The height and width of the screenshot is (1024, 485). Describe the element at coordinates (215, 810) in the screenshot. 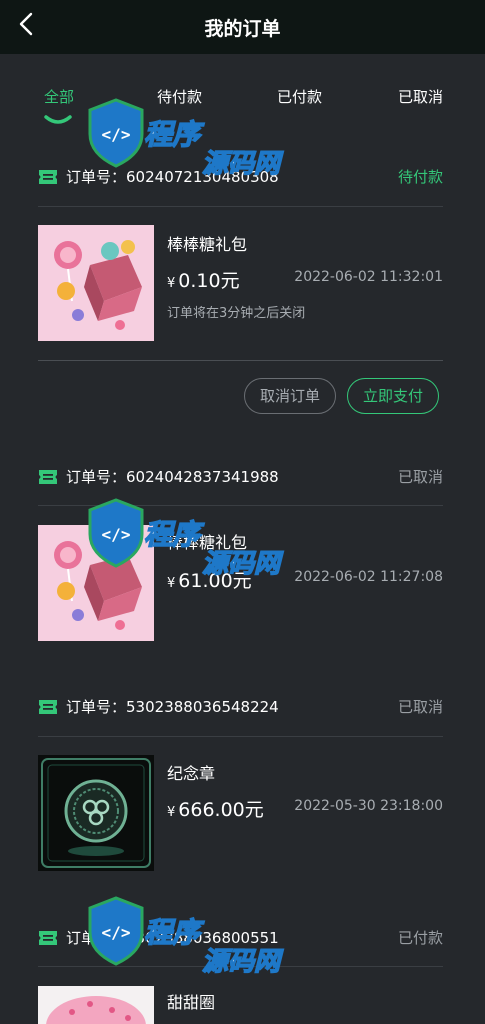

I see `product-price: ¥666.00元` at that location.